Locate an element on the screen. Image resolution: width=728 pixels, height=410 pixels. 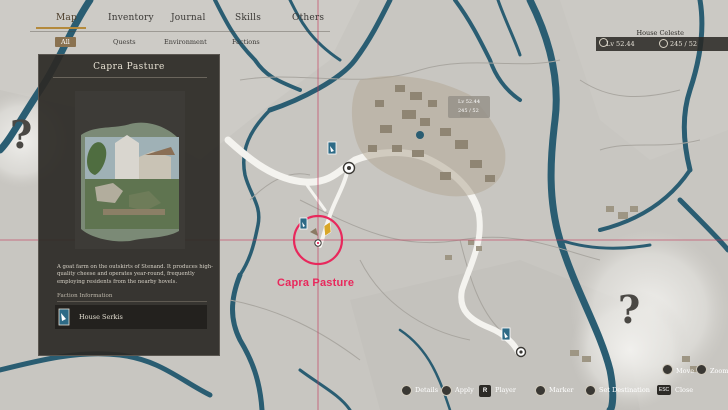
apply-hint: Apply is located at coordinates (464, 390).